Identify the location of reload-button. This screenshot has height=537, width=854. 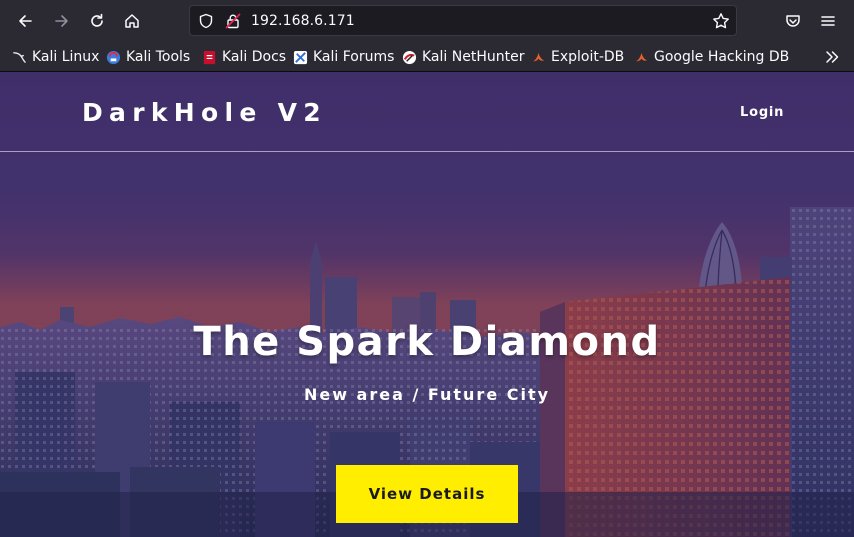
(97, 21).